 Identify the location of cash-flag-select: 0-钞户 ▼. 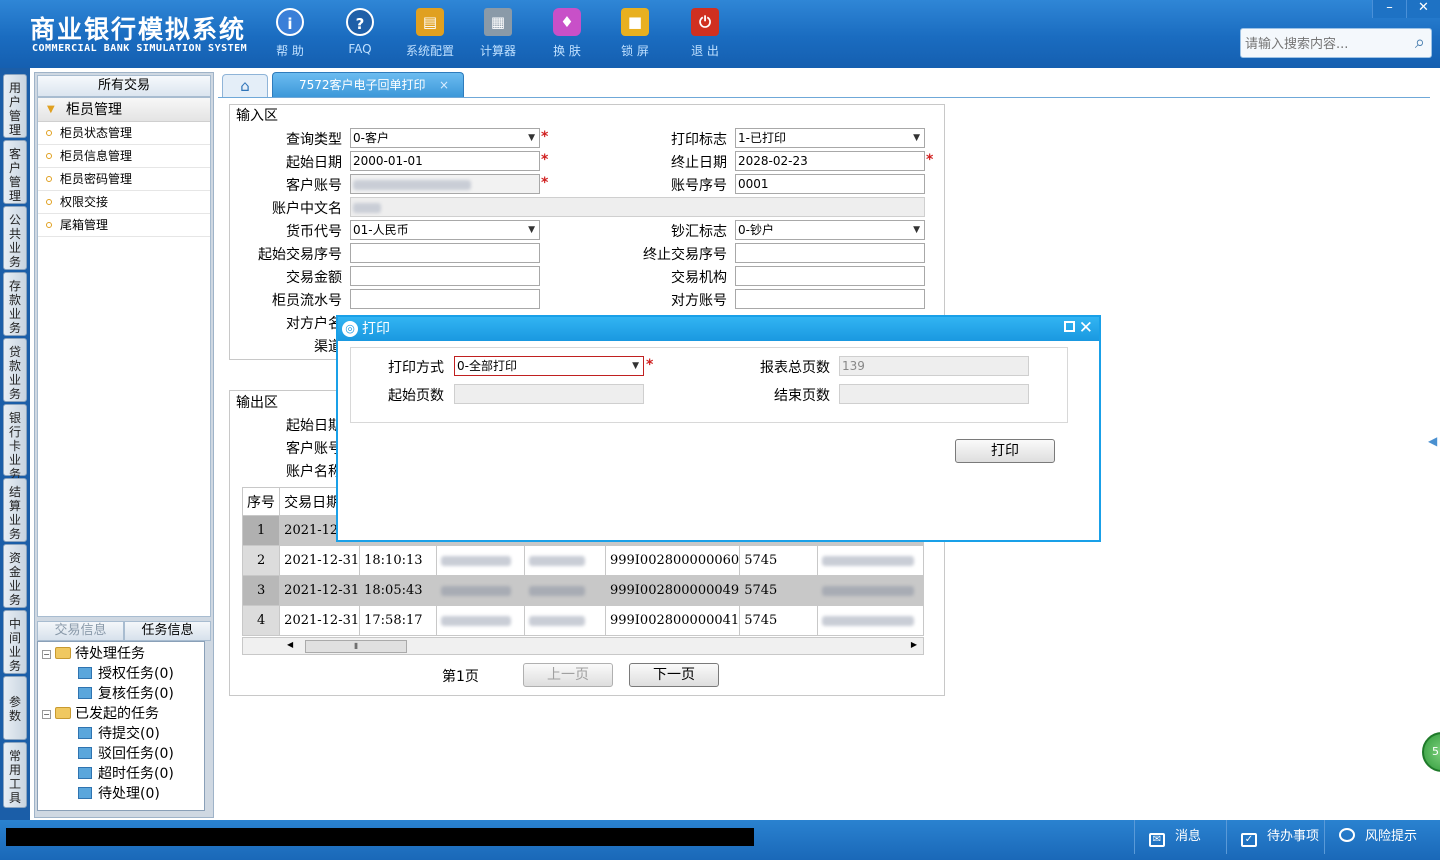
(830, 230).